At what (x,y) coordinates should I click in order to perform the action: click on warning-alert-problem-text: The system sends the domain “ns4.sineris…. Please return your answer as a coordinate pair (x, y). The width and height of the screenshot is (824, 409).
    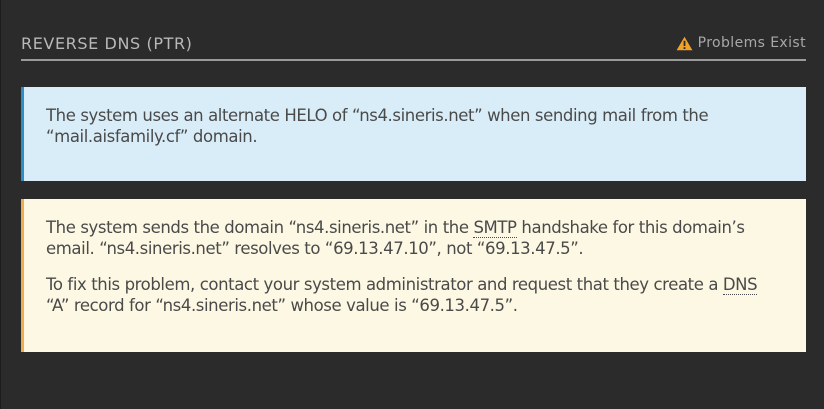
    Looking at the image, I should click on (415, 238).